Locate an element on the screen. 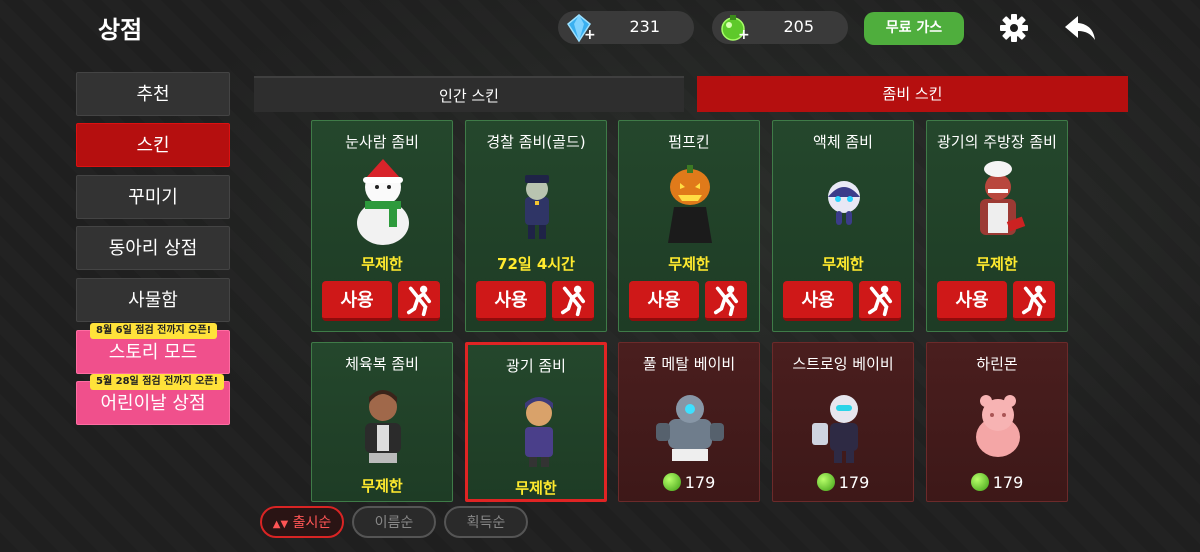 Image resolution: width=1200 pixels, height=552 pixels. skin-card-locked: 하린몬 179 is located at coordinates (997, 422).